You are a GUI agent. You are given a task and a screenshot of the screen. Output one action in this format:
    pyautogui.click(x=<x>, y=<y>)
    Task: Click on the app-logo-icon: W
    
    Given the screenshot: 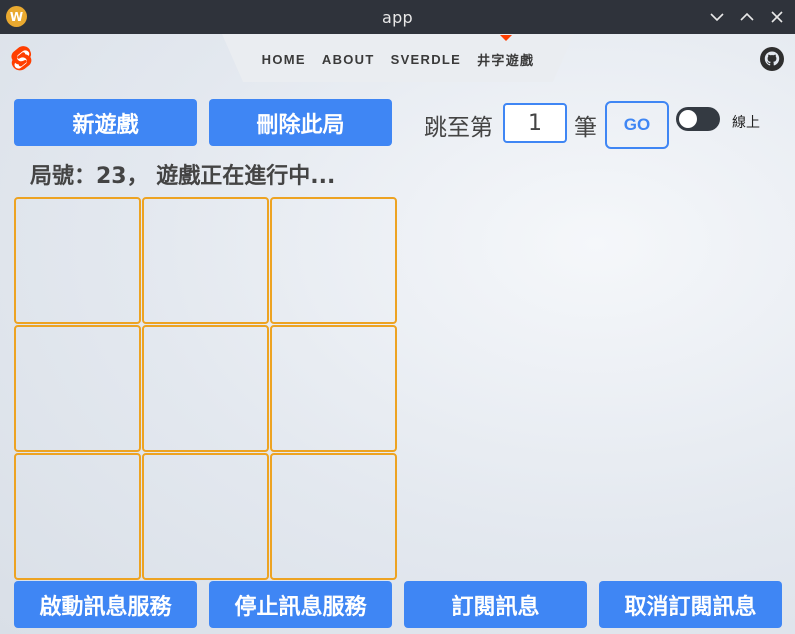 What is the action you would take?
    pyautogui.click(x=16, y=16)
    